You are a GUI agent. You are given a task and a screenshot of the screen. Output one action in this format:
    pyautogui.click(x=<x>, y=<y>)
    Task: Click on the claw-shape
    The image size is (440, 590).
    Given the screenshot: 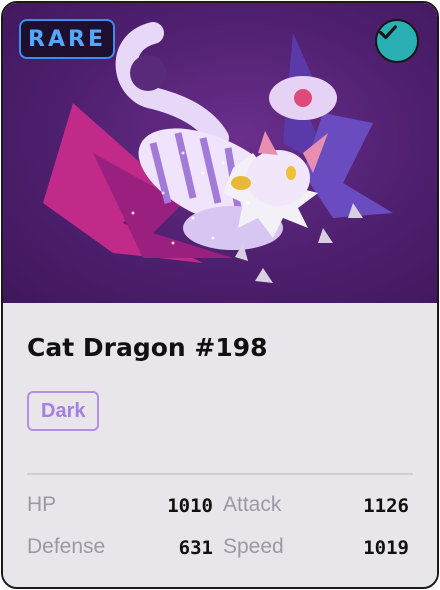 What is the action you would take?
    pyautogui.click(x=241, y=183)
    